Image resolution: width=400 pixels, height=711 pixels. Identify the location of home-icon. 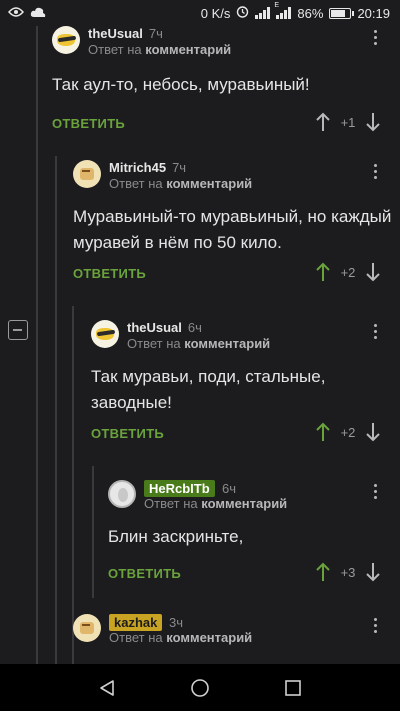
(200, 688).